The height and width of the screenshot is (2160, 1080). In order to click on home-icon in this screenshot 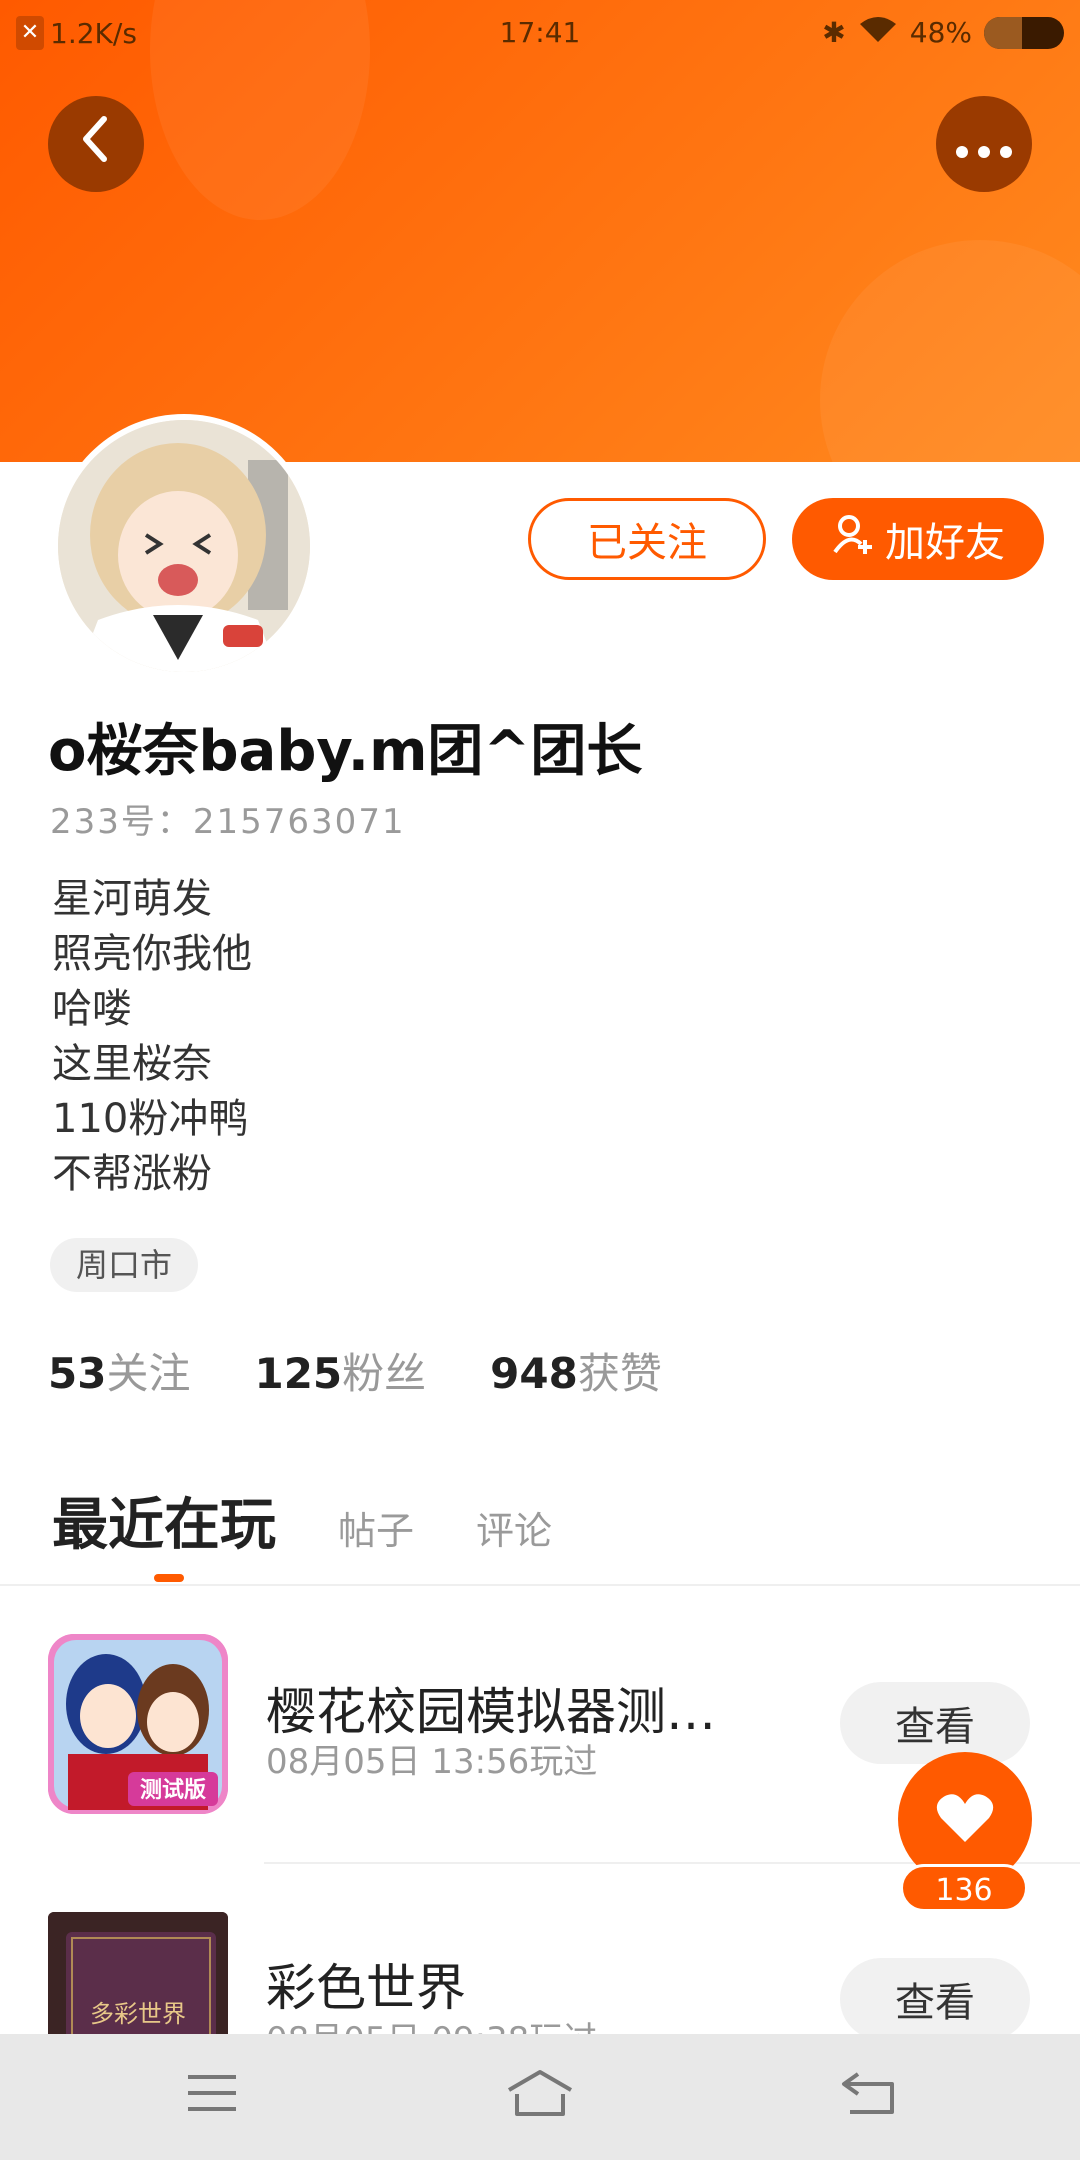, I will do `click(540, 2095)`.